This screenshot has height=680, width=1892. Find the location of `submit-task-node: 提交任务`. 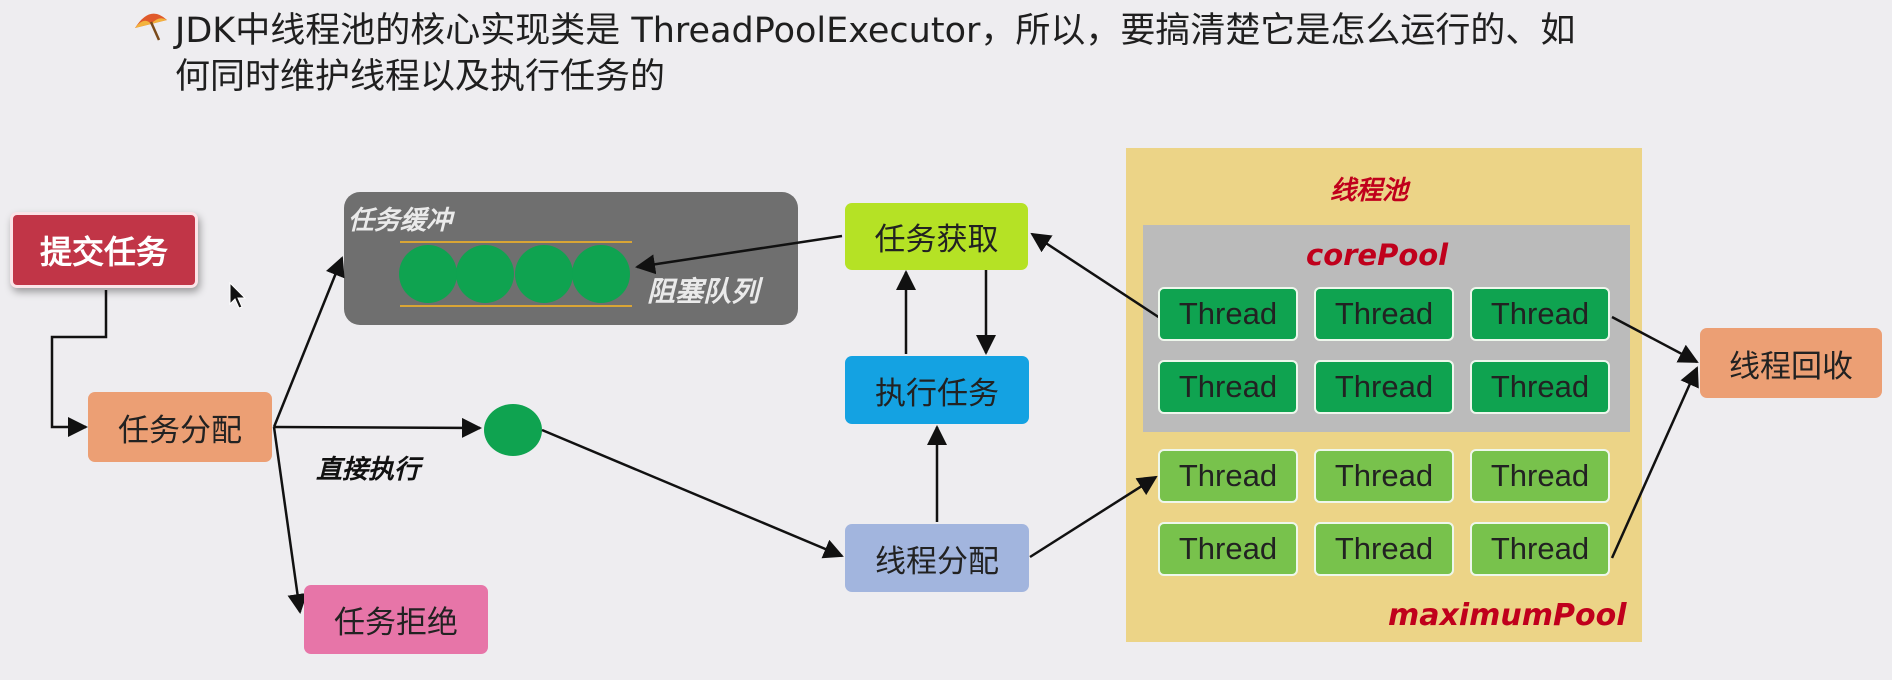

submit-task-node: 提交任务 is located at coordinates (104, 250).